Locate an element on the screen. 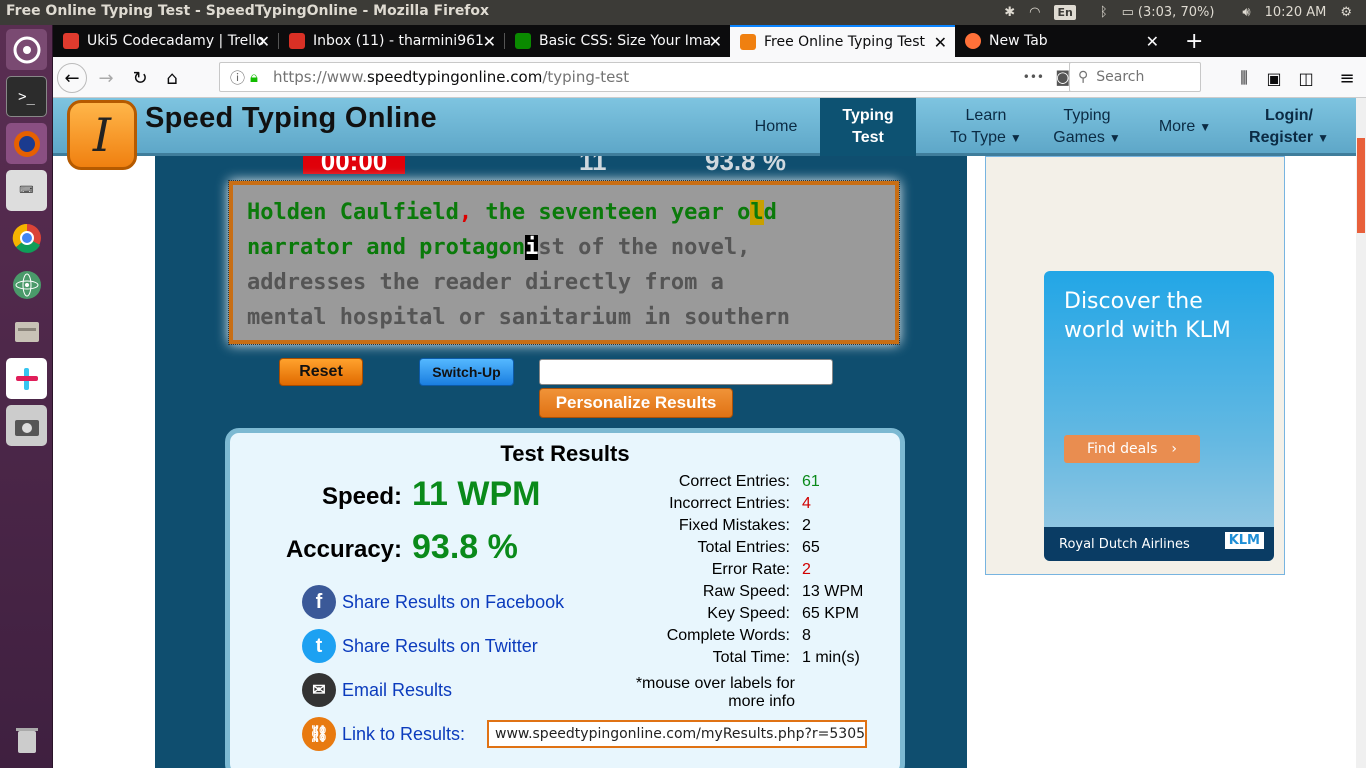 The width and height of the screenshot is (1366, 768). tab-gmail: Inbox (11) - tharmini961 ✕ is located at coordinates (391, 41).